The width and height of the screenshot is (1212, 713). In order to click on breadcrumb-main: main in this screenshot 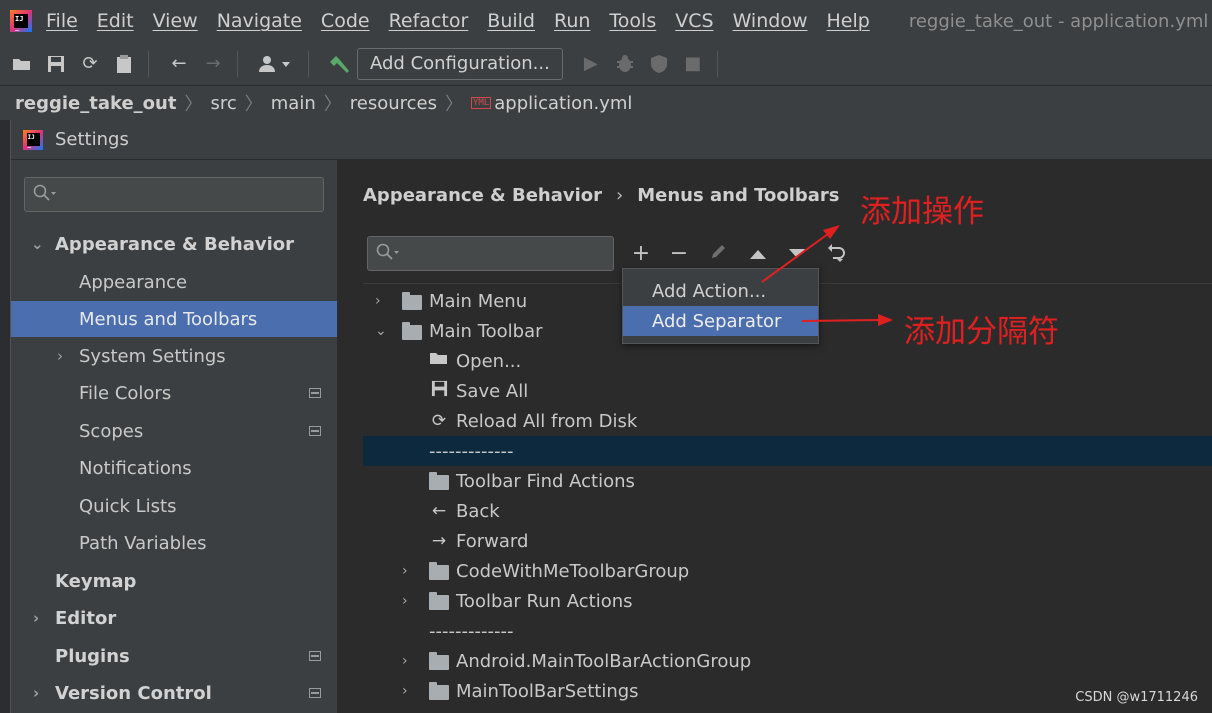, I will do `click(293, 103)`.